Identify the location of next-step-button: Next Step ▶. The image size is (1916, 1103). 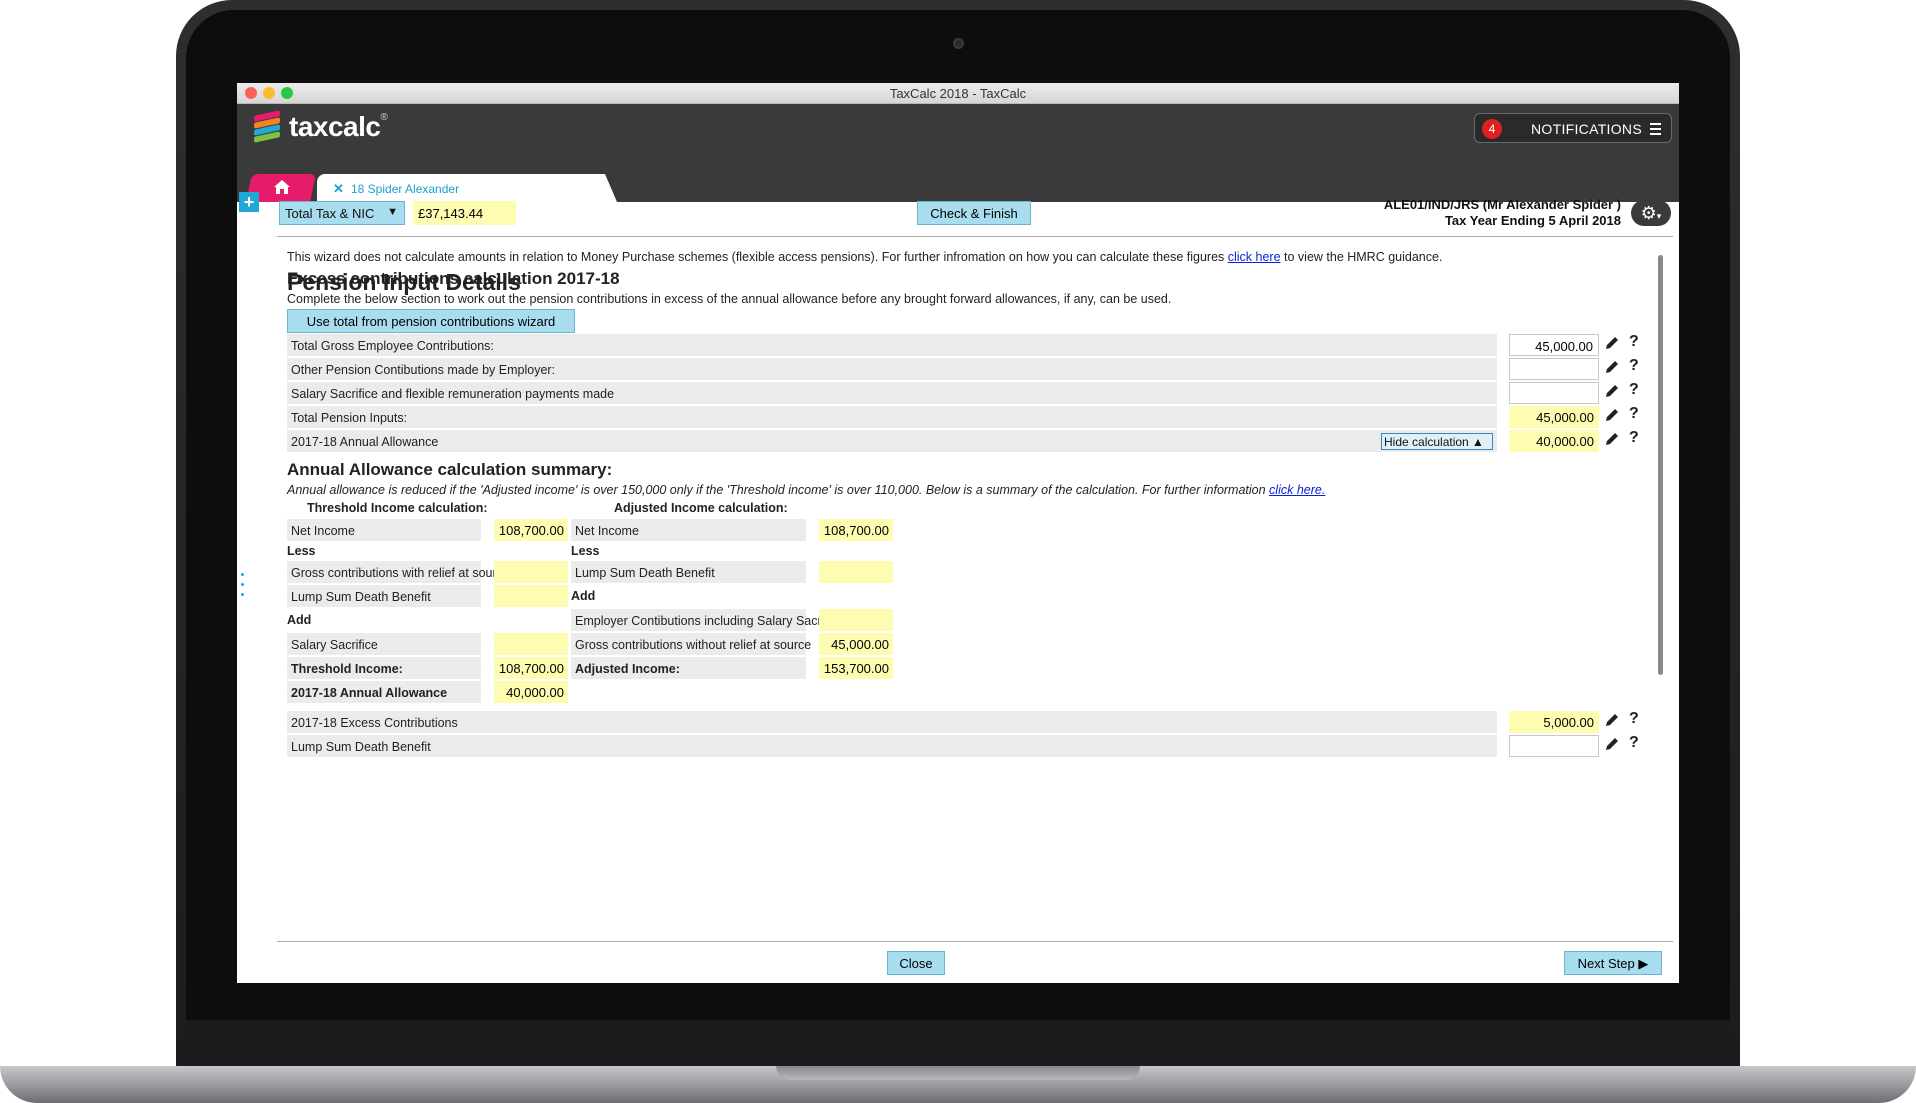
(1613, 963).